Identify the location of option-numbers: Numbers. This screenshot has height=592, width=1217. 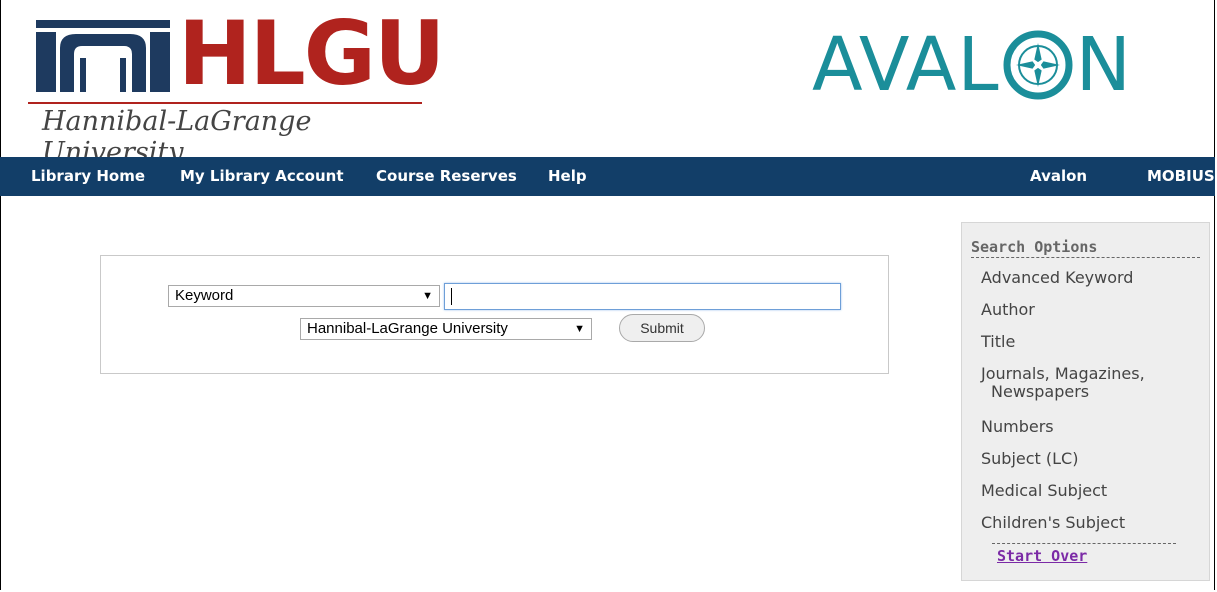
(1017, 427).